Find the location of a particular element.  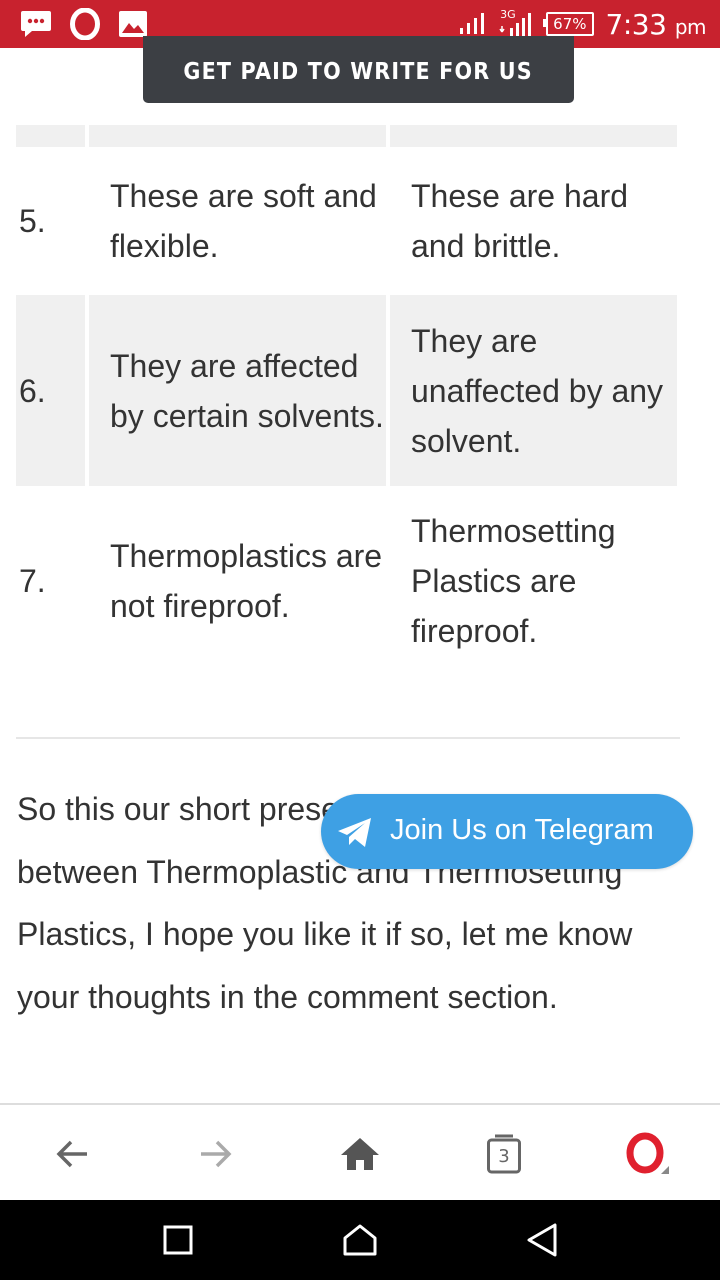

clock: 7:33 pm is located at coordinates (656, 24).